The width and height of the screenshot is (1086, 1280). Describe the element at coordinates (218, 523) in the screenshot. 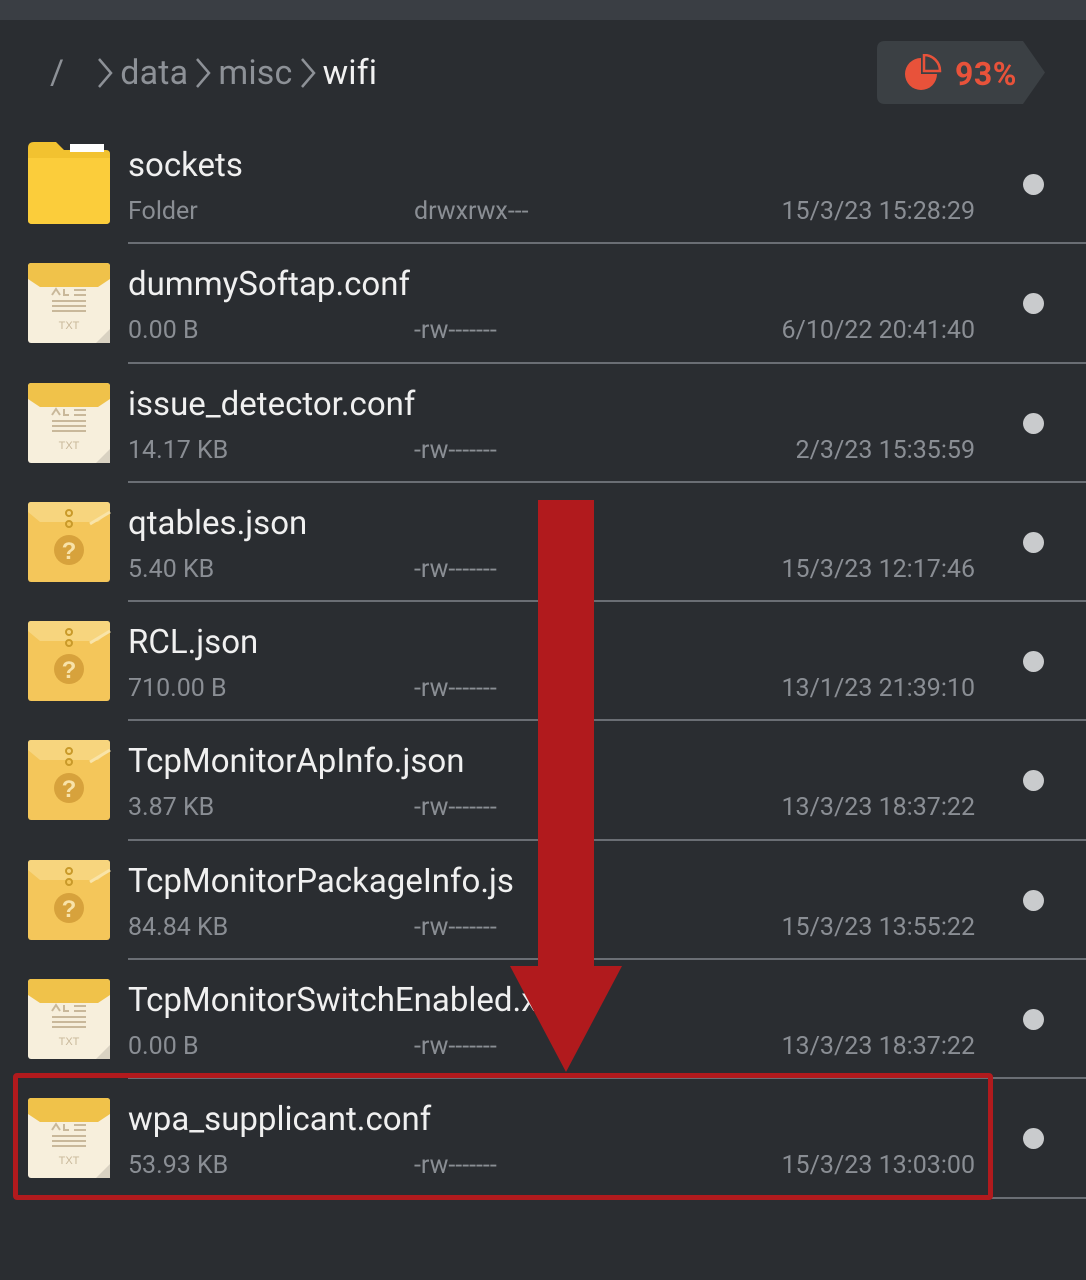

I see `file-name: qtables.json` at that location.